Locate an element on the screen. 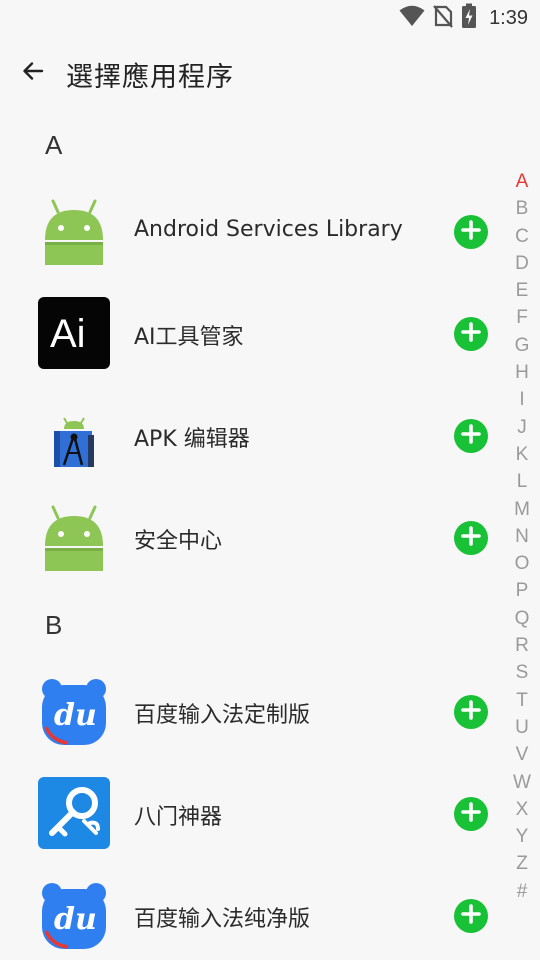 The image size is (540, 960). app-row-apk-editor: APK 编辑器 is located at coordinates (250, 435).